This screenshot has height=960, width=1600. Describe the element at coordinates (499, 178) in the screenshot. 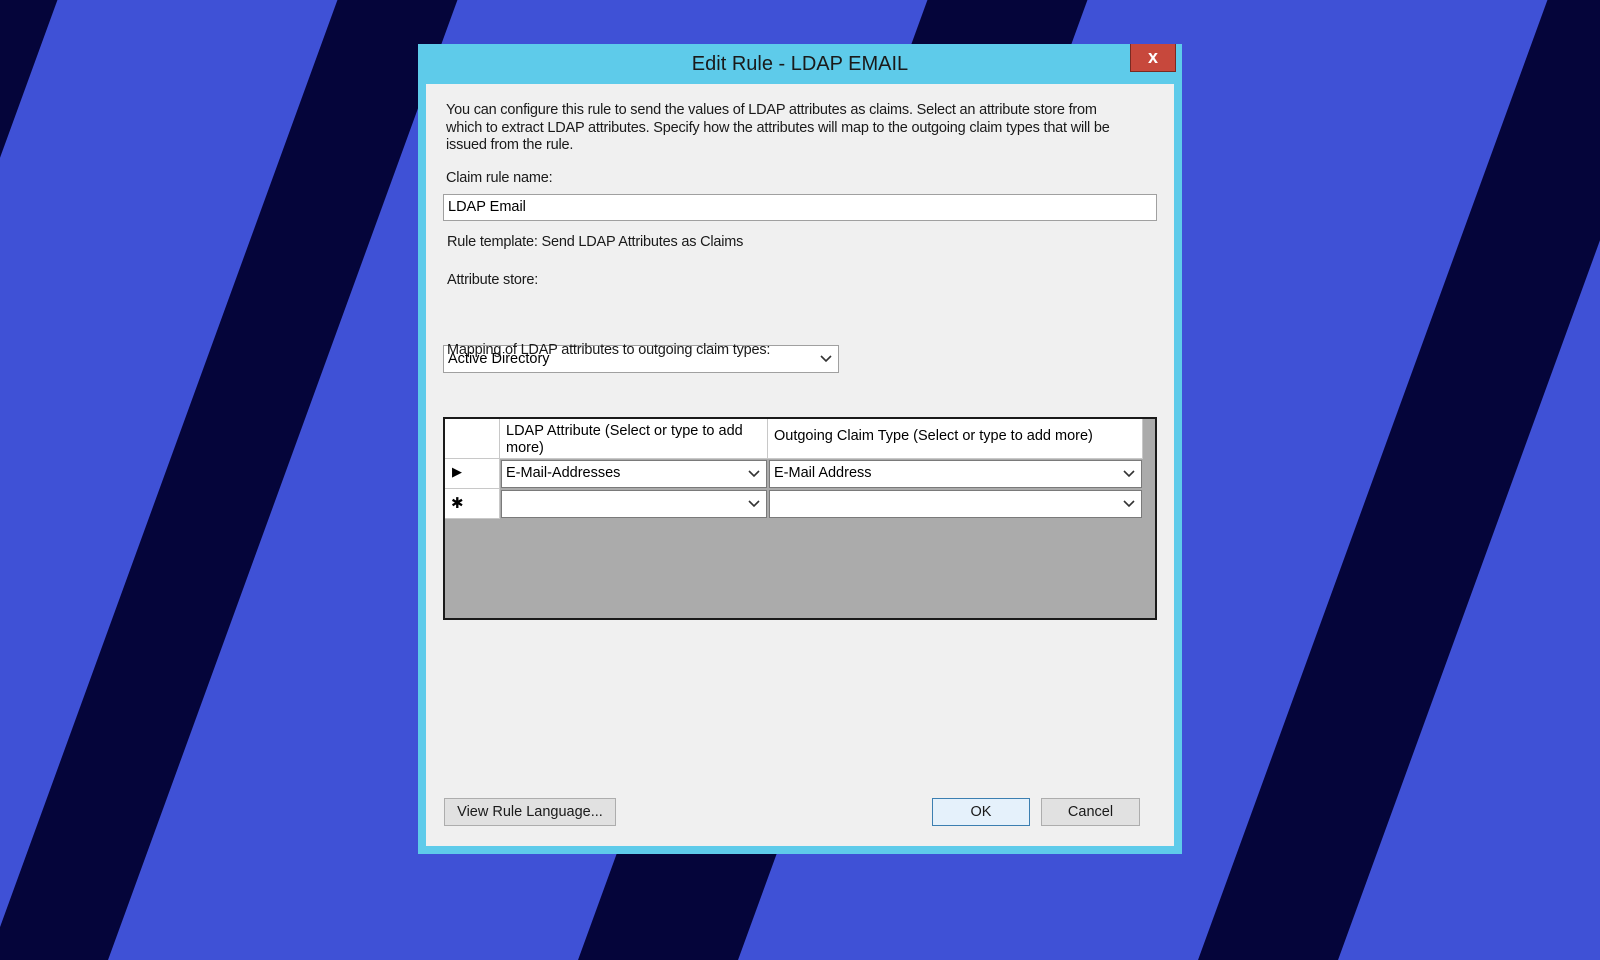

I see `claim-rule-name-label: Claim rule name:` at that location.